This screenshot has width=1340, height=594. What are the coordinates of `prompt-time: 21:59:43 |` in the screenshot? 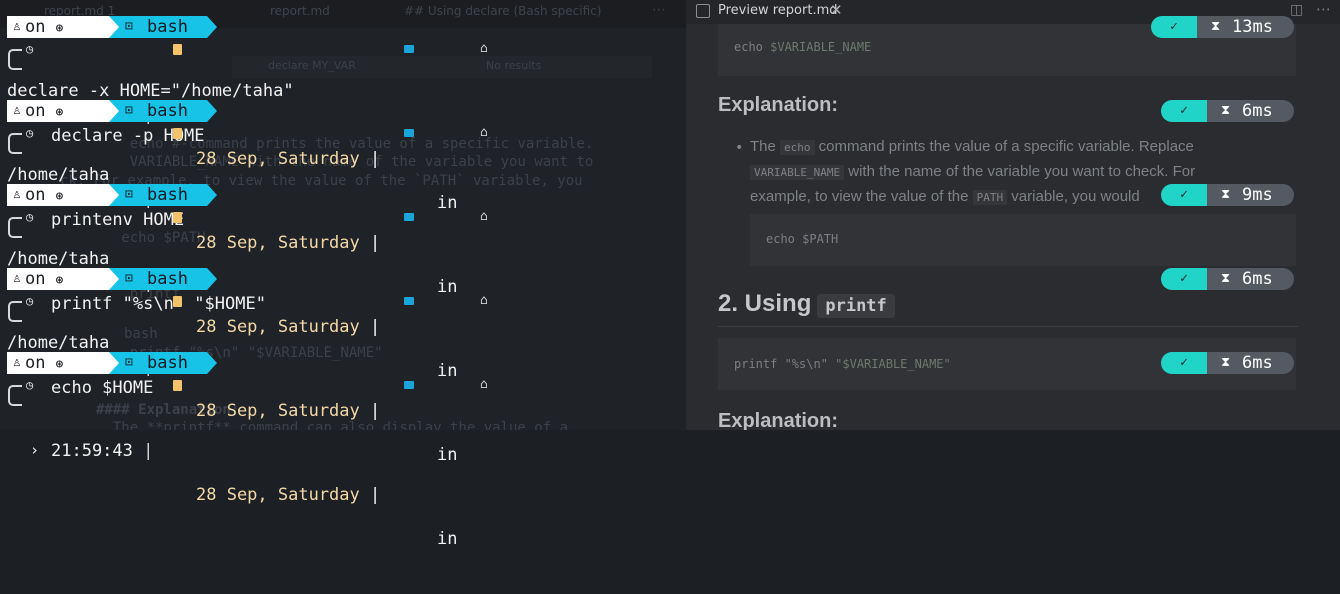 It's located at (102, 451).